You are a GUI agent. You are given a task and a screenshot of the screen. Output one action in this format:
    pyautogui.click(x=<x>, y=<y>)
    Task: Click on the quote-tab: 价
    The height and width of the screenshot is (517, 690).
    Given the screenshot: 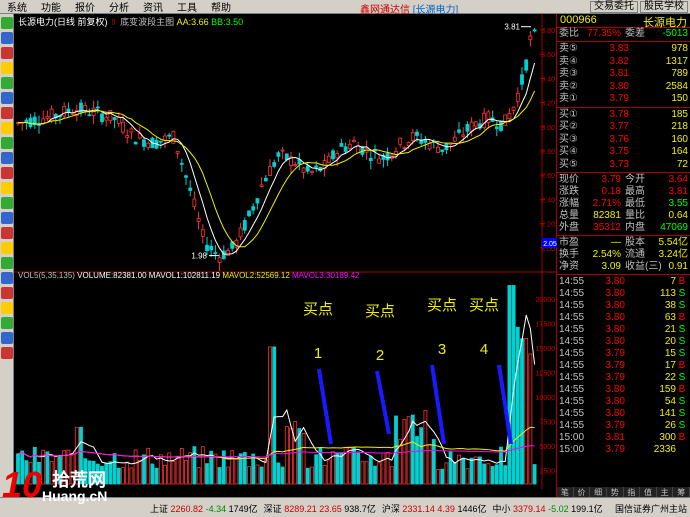 What is the action you would take?
    pyautogui.click(x=582, y=492)
    